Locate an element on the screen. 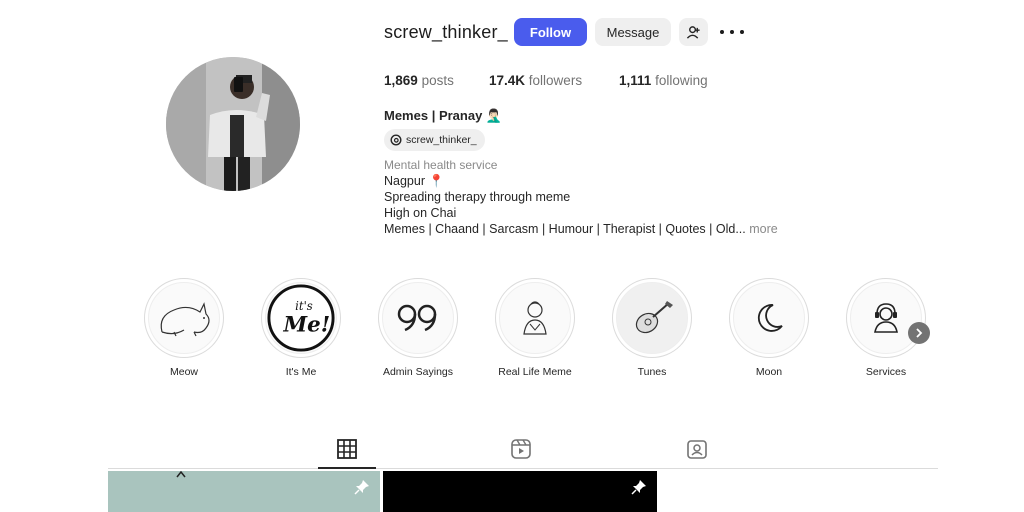 This screenshot has height=512, width=1024. add-person-icon is located at coordinates (693, 32).